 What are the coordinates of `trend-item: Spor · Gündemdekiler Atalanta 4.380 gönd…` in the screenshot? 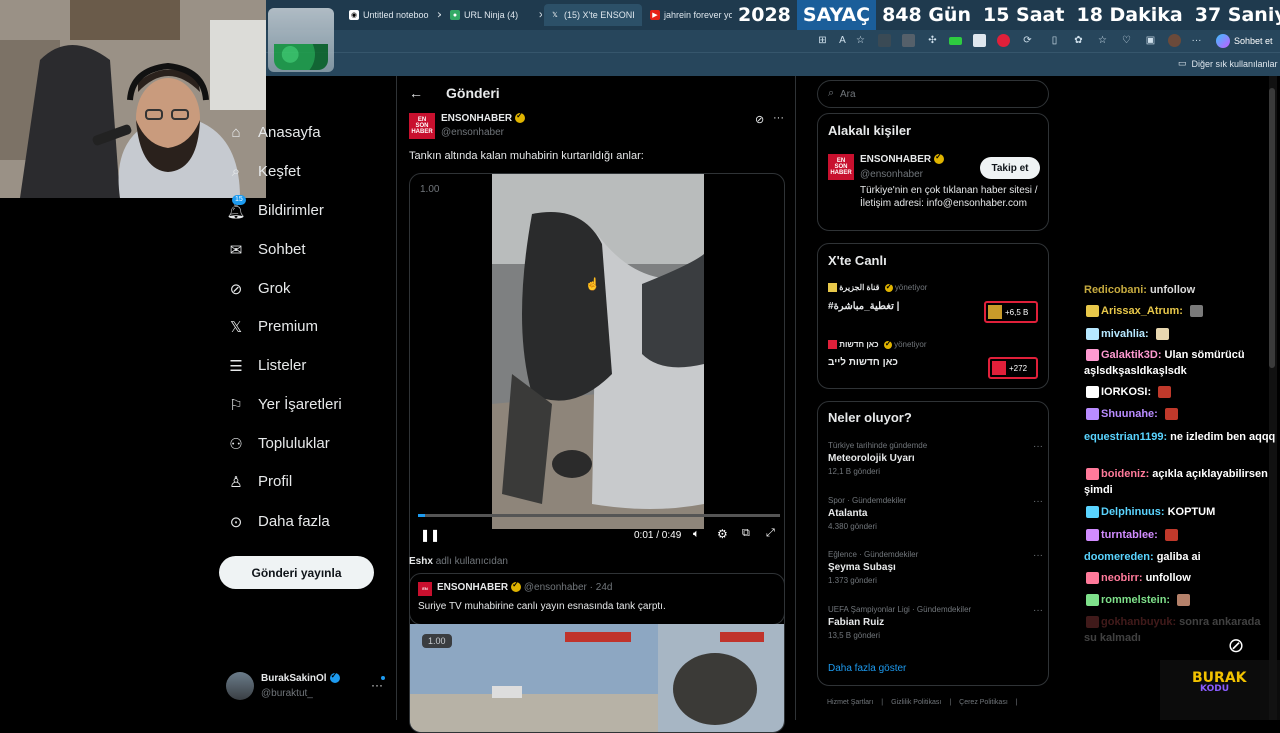 It's located at (935, 513).